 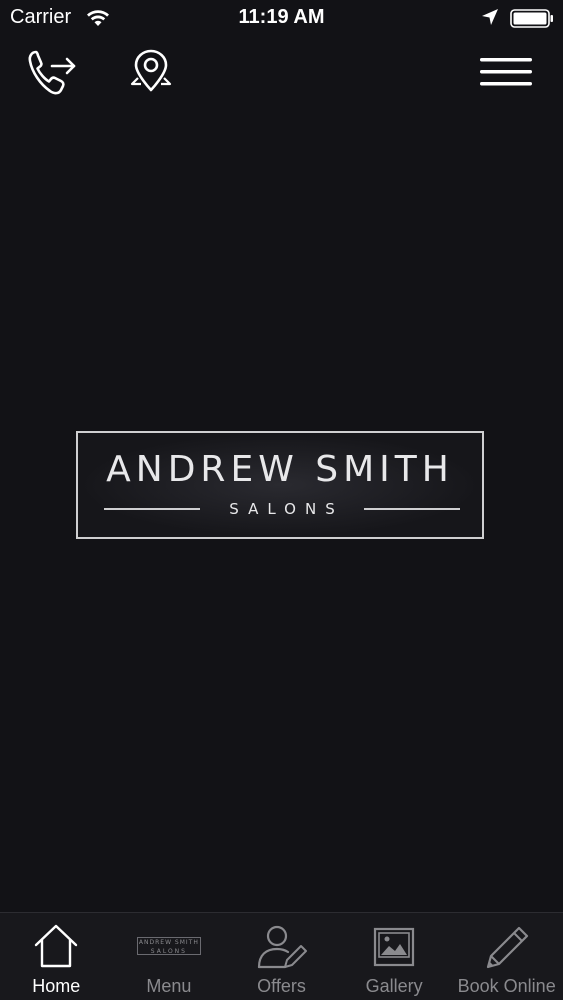 I want to click on logo-subtitle: SALONS, so click(x=286, y=509).